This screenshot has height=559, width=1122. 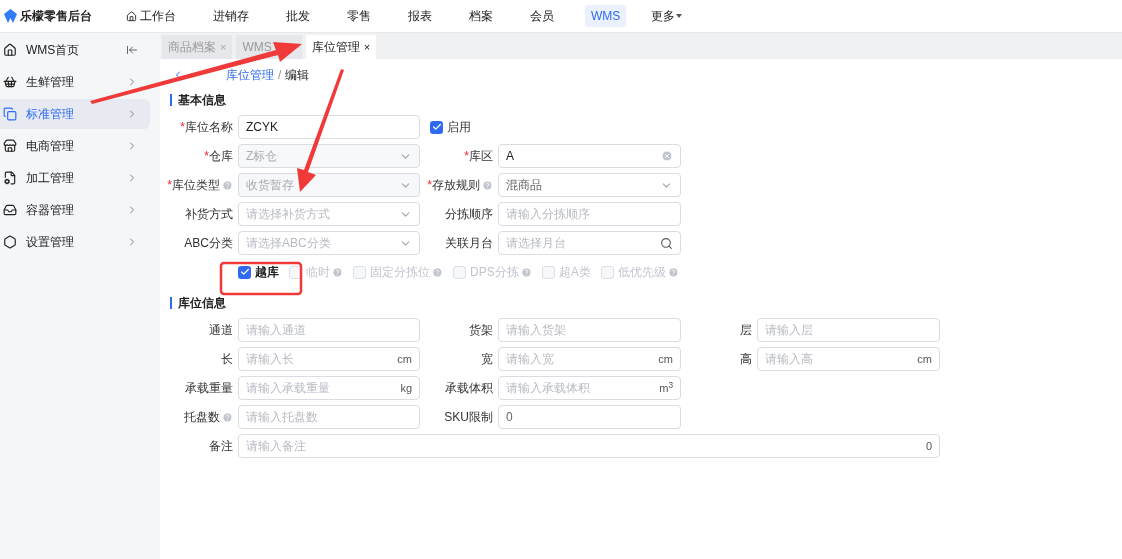 What do you see at coordinates (746, 330) in the screenshot?
I see `field-label: 层` at bounding box center [746, 330].